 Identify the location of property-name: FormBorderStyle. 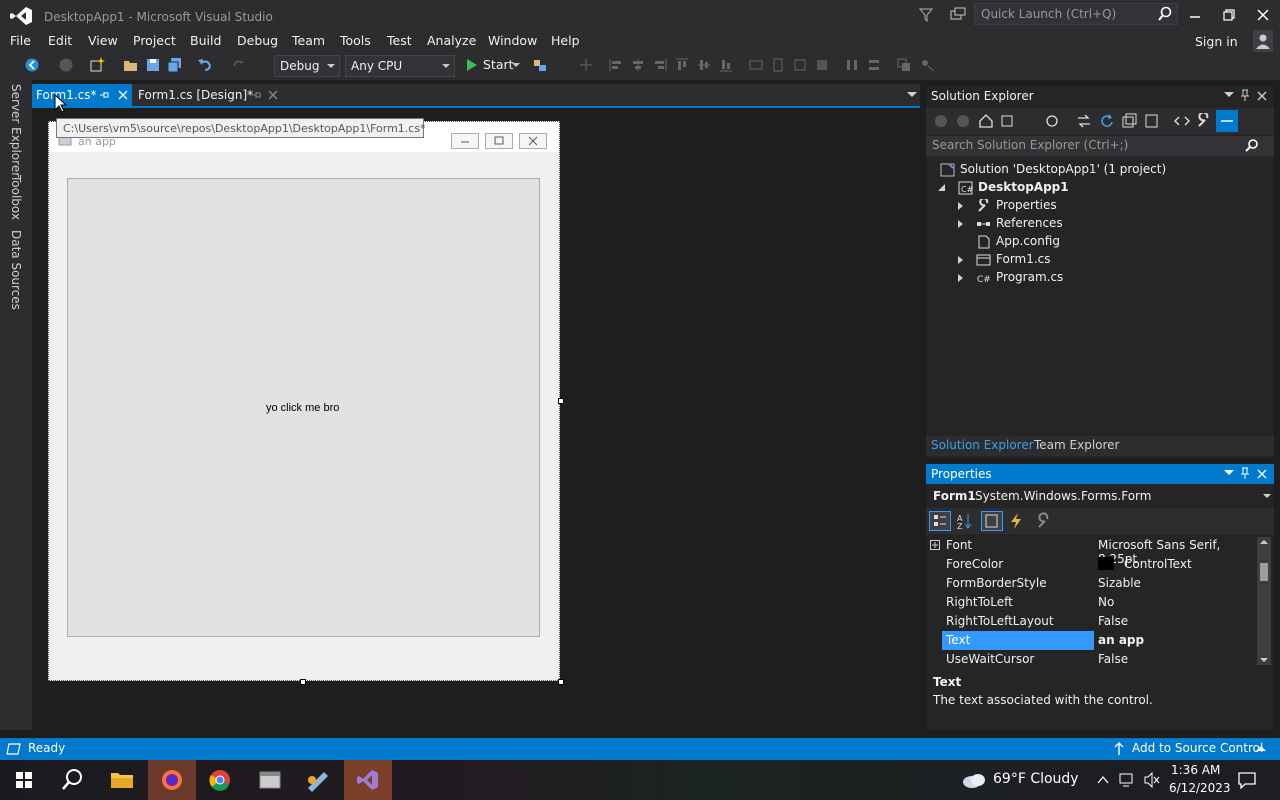
(996, 583).